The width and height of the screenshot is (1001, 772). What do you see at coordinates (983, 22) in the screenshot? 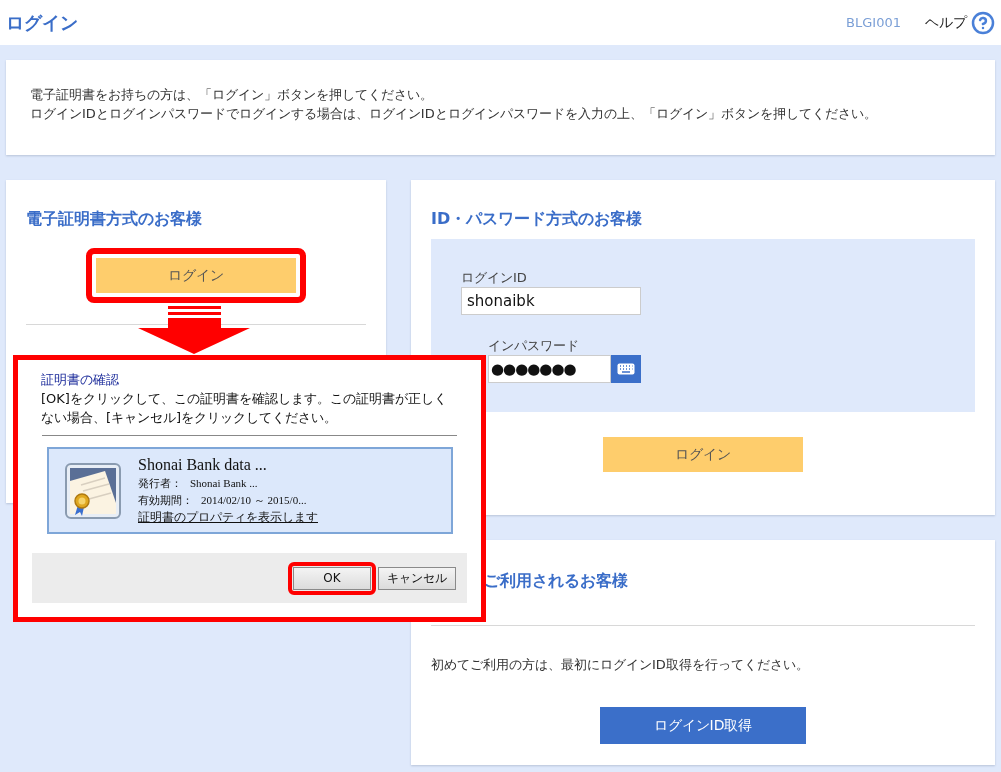
I see `help-icon` at bounding box center [983, 22].